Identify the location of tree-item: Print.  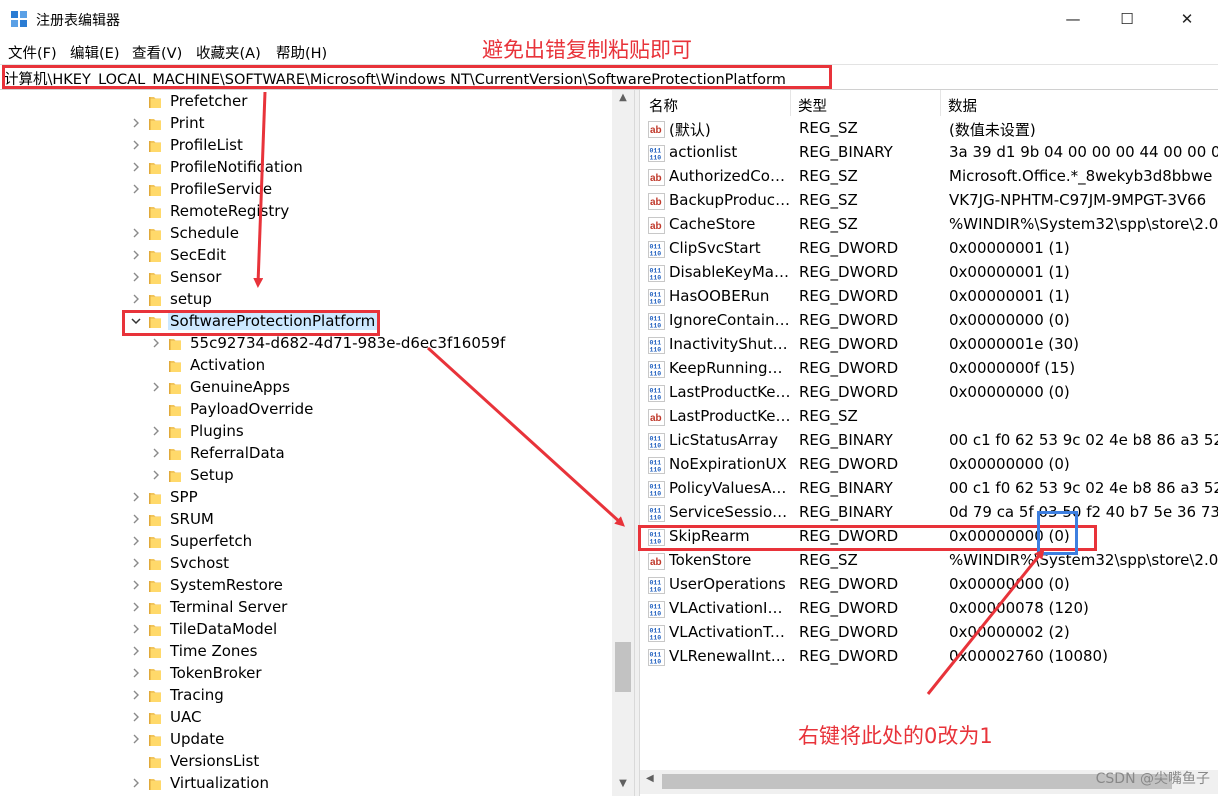
(306, 124).